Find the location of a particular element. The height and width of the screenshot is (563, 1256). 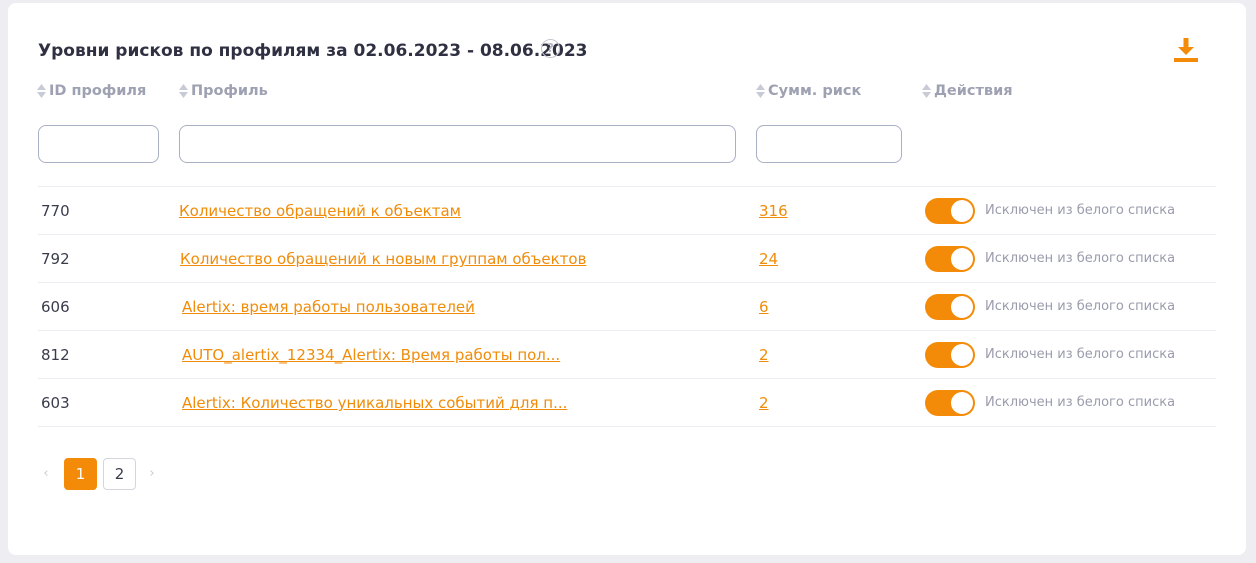

column-header-actions-label: Действия is located at coordinates (973, 91).